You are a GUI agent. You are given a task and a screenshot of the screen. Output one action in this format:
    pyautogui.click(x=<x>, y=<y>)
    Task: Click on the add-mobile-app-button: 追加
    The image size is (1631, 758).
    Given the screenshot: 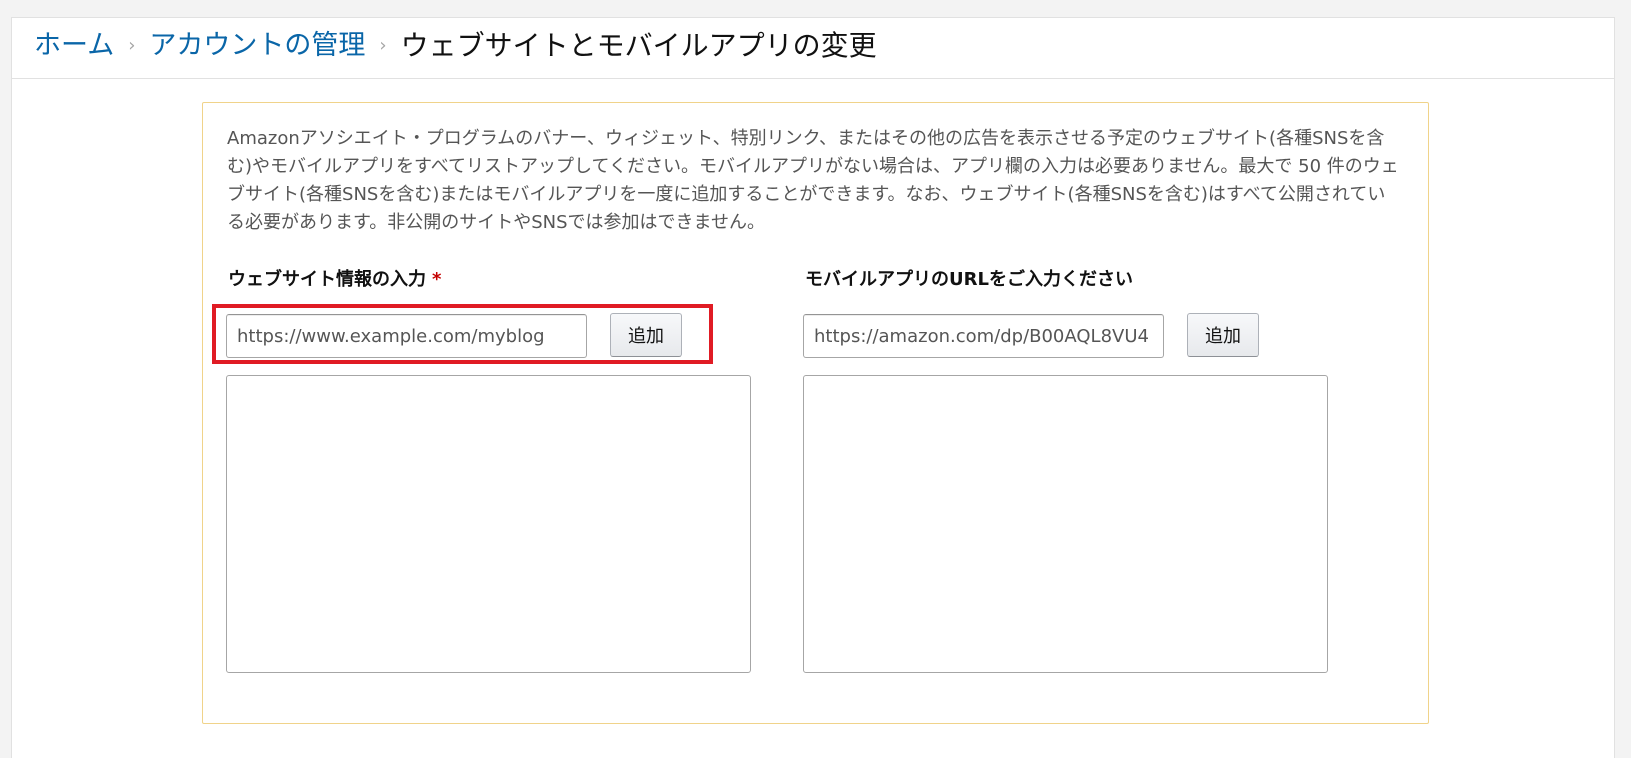 What is the action you would take?
    pyautogui.click(x=1223, y=335)
    